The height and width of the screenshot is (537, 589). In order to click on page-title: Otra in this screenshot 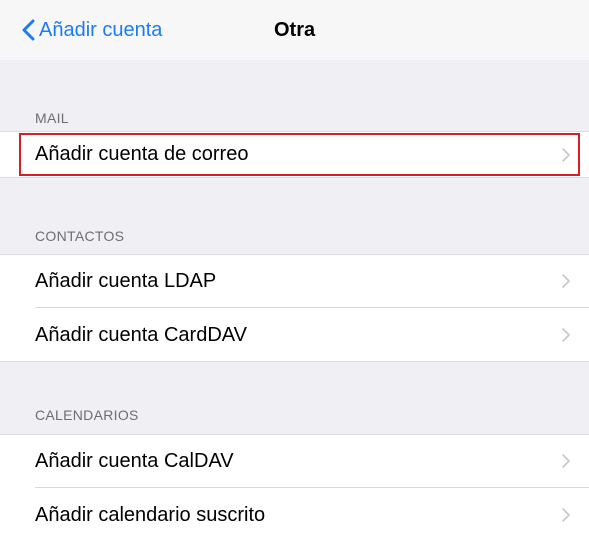, I will do `click(295, 30)`.